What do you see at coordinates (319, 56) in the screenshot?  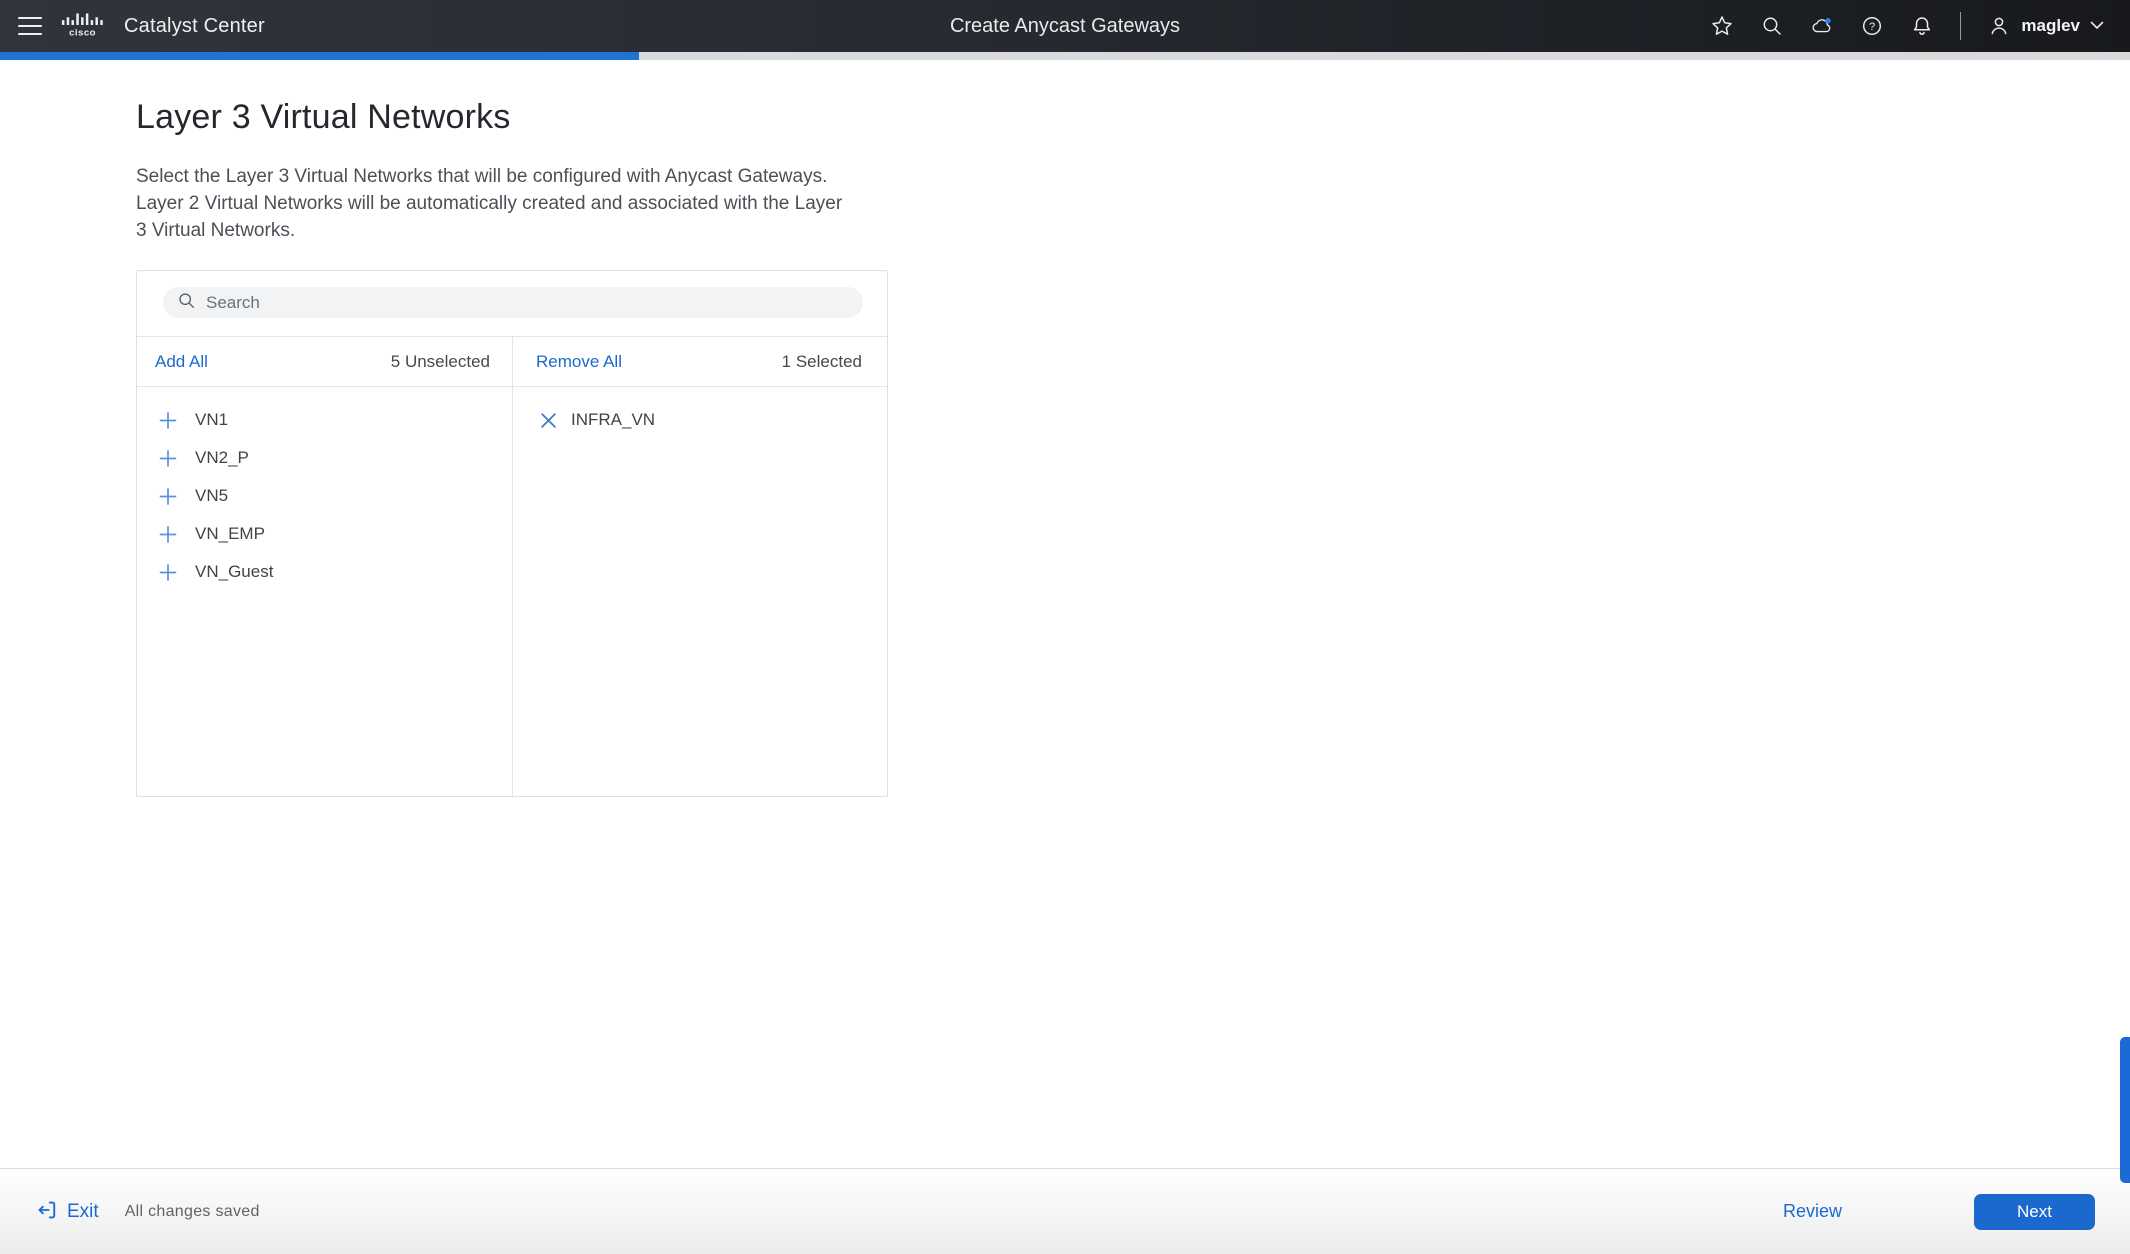 I see `wizard-progress-fill` at bounding box center [319, 56].